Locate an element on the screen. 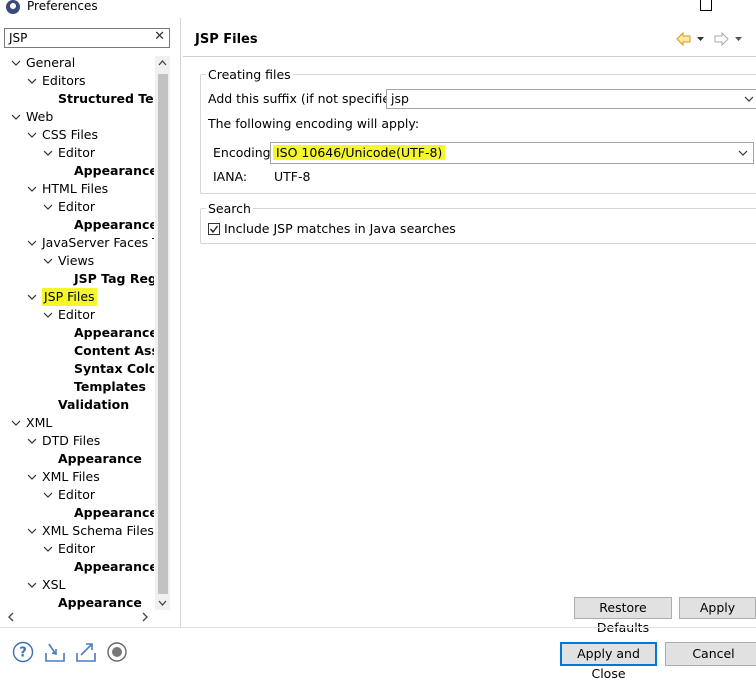  tree-item-label: DTD Files is located at coordinates (71, 440).